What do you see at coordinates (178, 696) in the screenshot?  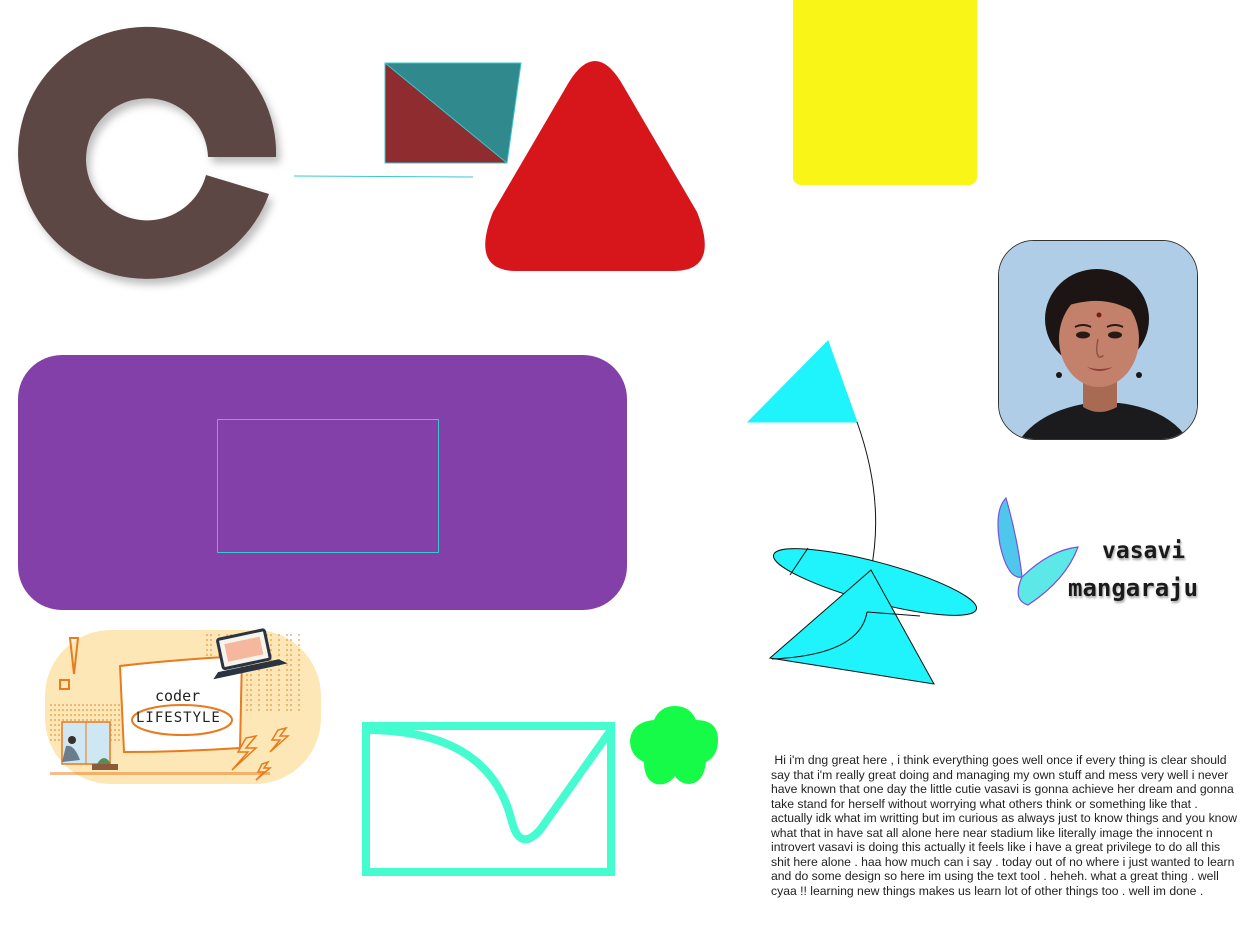 I see `sticker-coder-text: coder` at bounding box center [178, 696].